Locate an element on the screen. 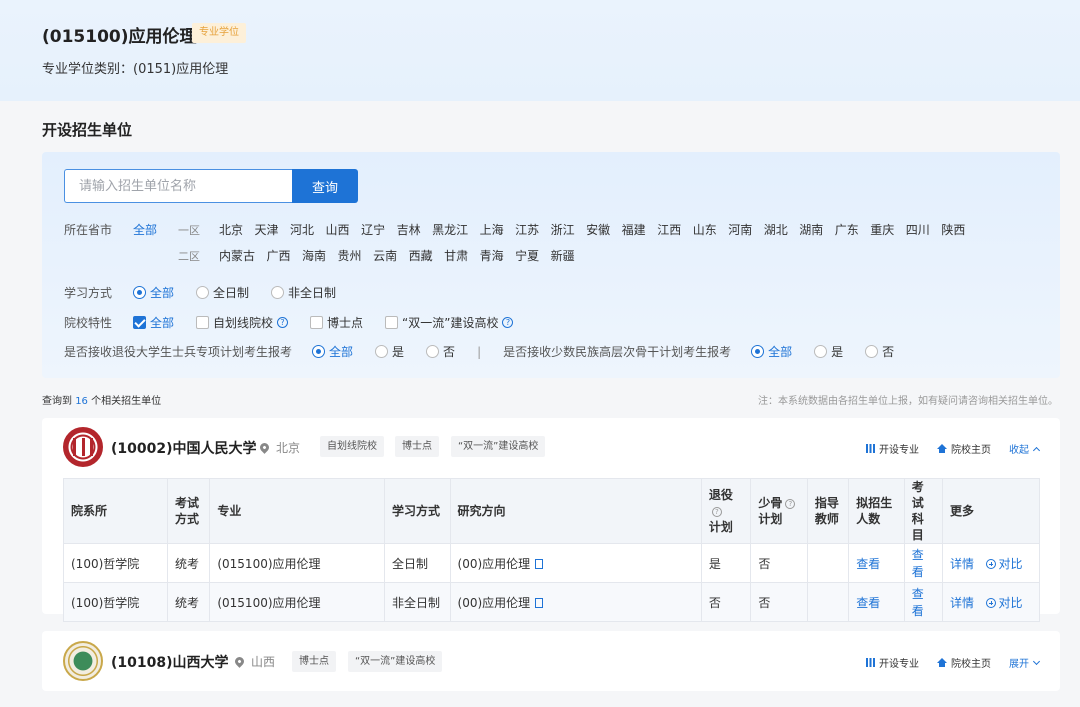  col-direction: 研究方向 is located at coordinates (575, 511).